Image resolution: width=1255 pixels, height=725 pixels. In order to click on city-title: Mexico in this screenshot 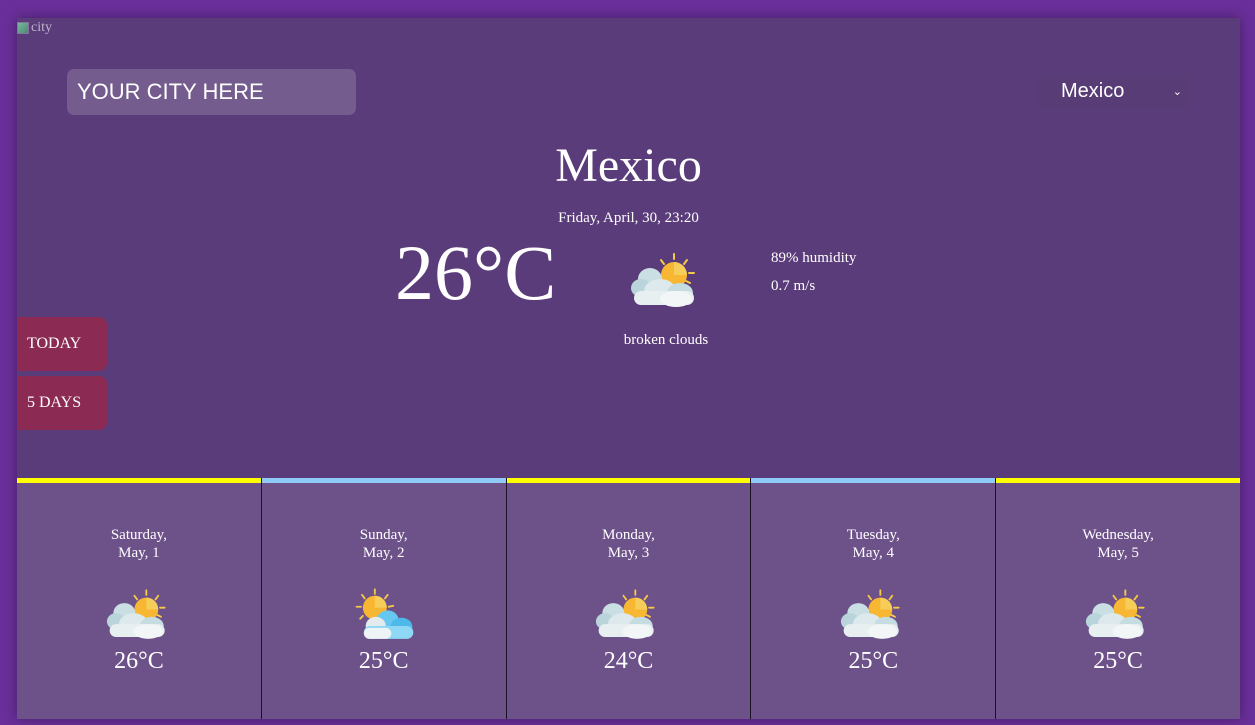, I will do `click(628, 165)`.